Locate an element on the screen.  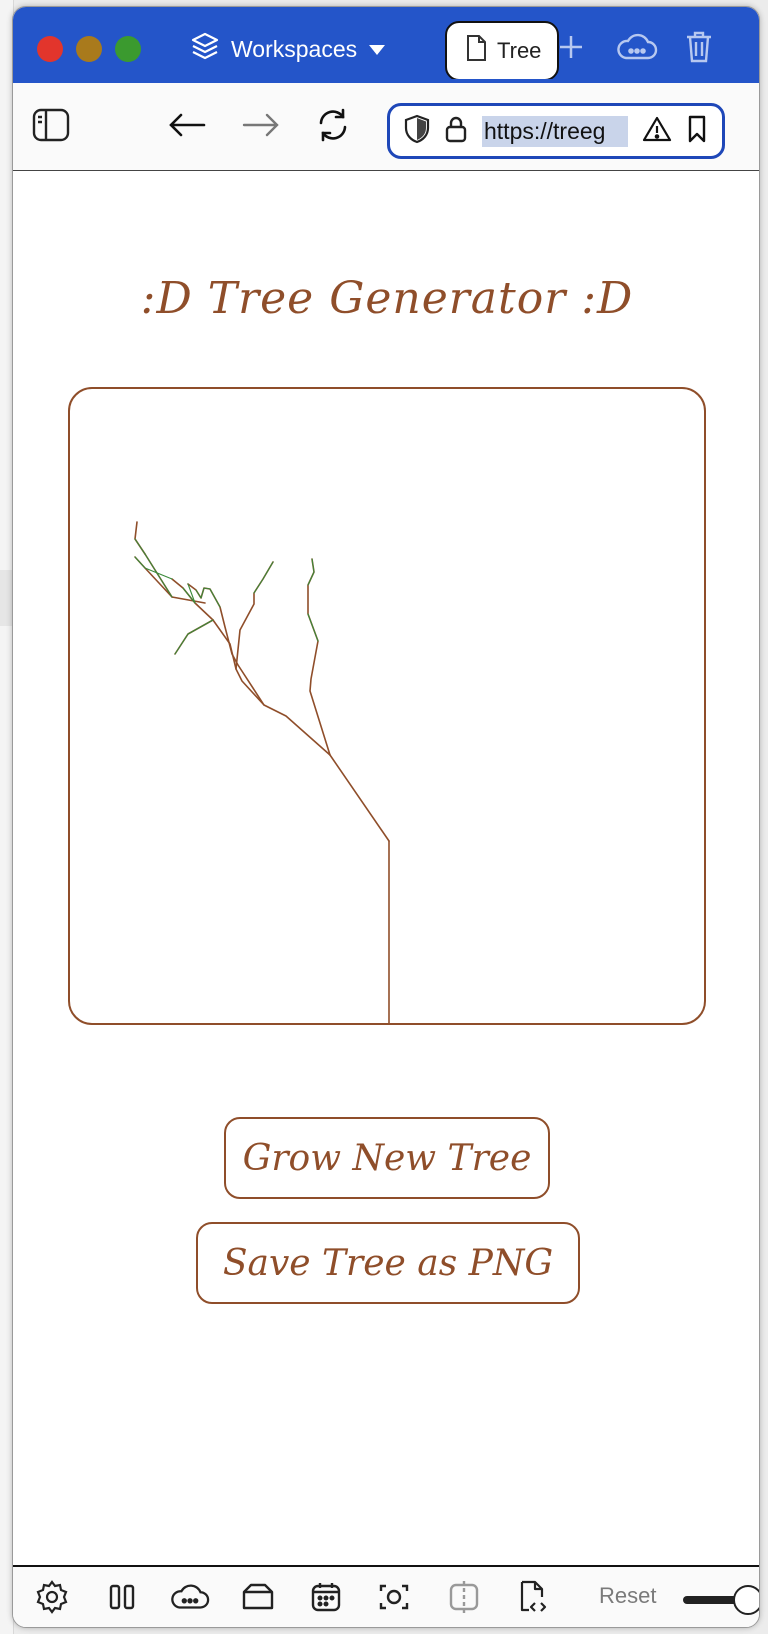
back-button is located at coordinates (187, 127).